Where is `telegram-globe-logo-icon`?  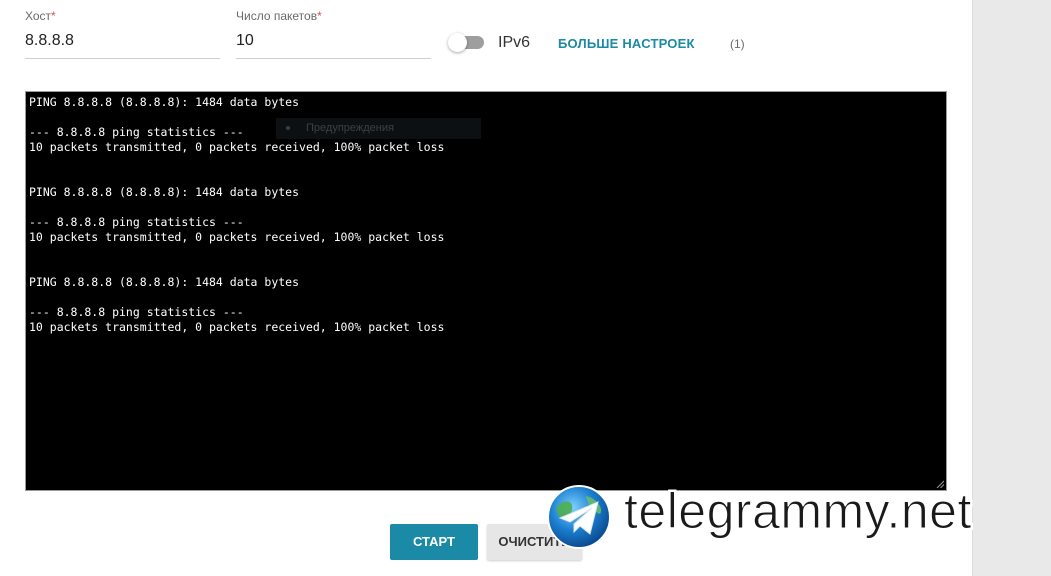 telegram-globe-logo-icon is located at coordinates (579, 517).